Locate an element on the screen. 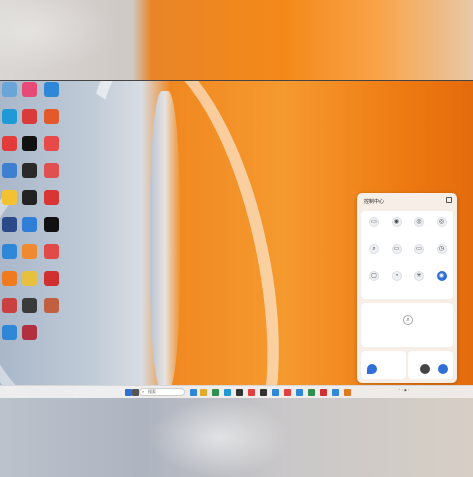 This screenshot has height=477, width=473. taskbar: ⌕ 搜索 ⌃ ◔ ◉ ◔ is located at coordinates (236, 391).